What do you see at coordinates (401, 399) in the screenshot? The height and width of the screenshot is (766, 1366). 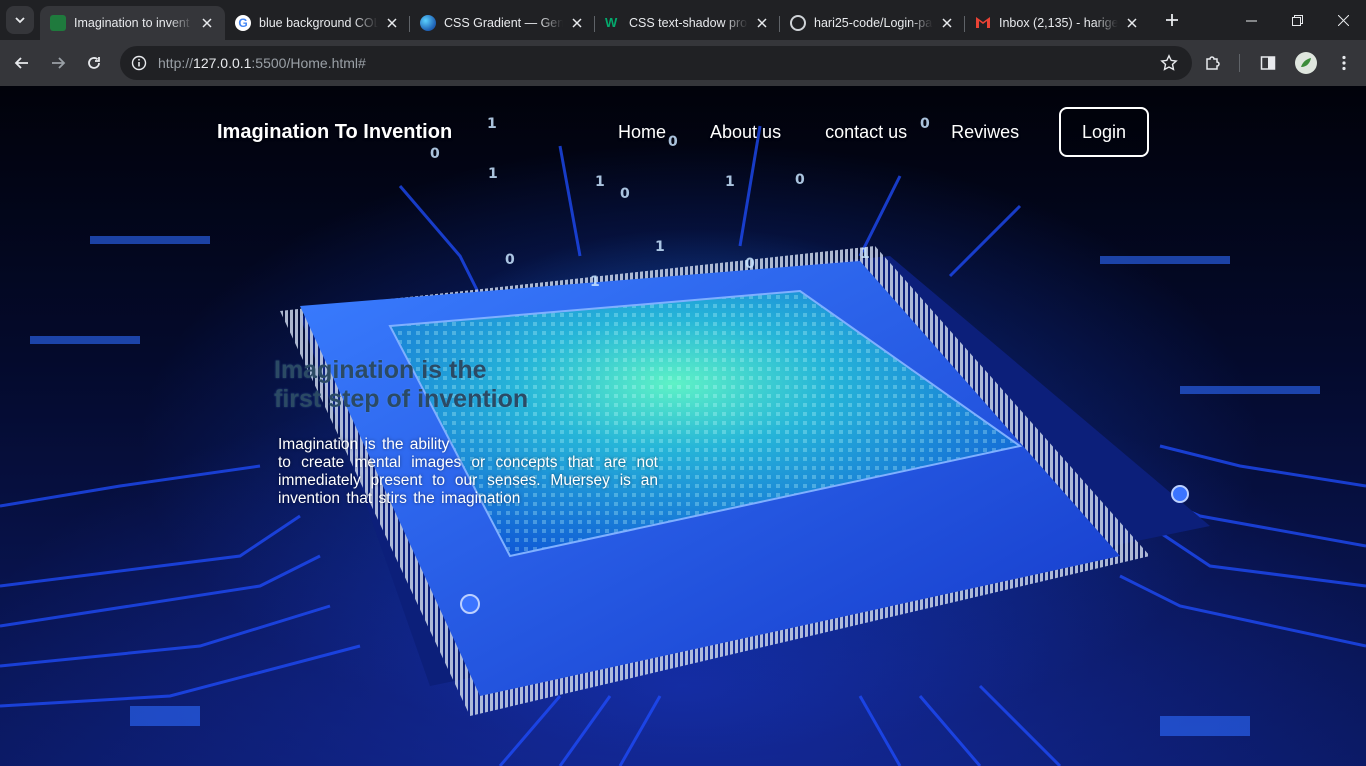 I see `hero-title-line: first step of invention` at bounding box center [401, 399].